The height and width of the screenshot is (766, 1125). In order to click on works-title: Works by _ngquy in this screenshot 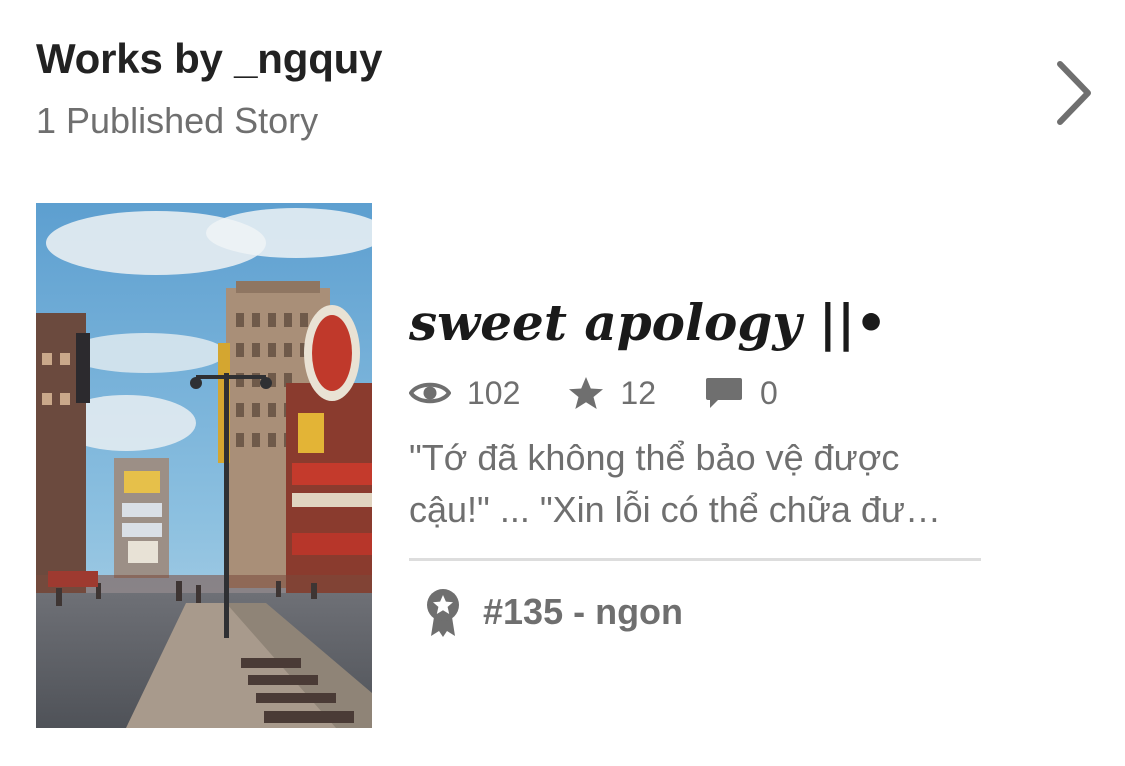, I will do `click(209, 58)`.